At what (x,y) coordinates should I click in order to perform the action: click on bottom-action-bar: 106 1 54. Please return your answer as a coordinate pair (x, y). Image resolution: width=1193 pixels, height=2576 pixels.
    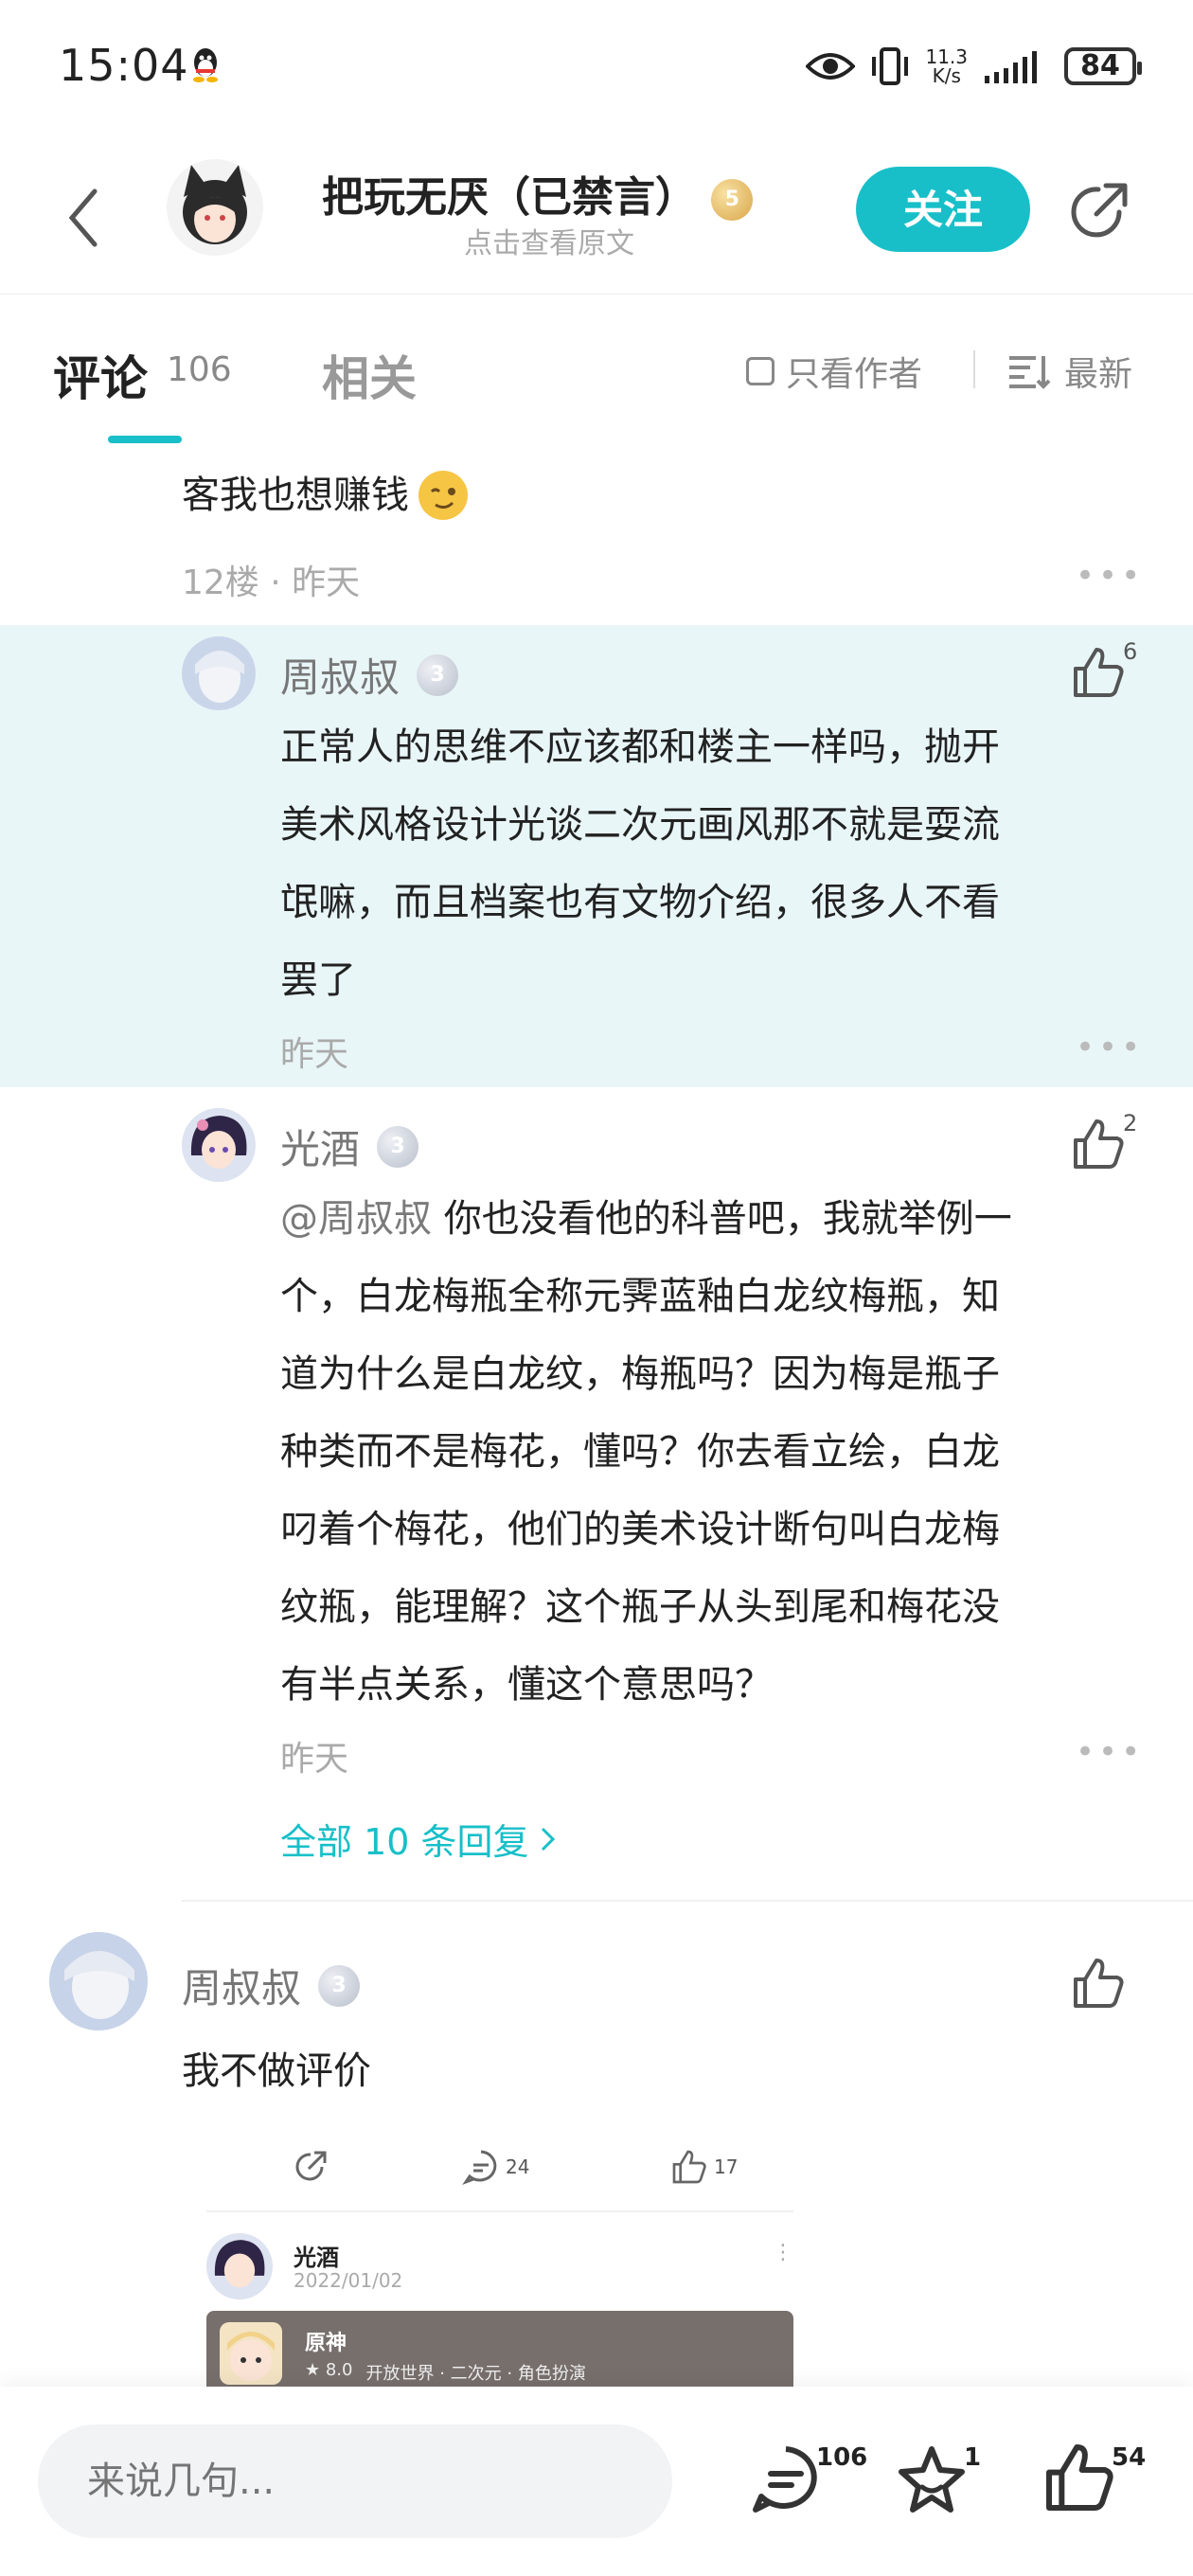
    Looking at the image, I should click on (596, 2481).